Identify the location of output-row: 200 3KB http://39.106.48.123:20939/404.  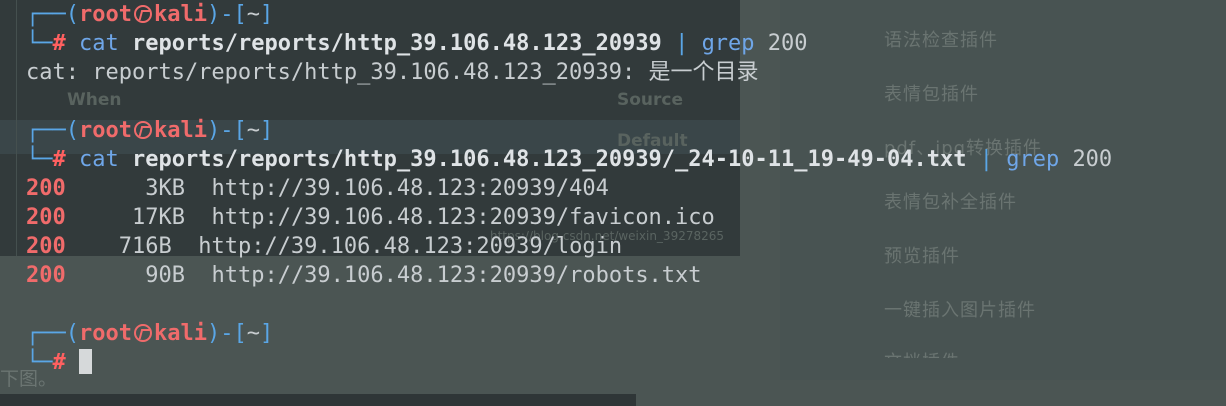
(317, 188).